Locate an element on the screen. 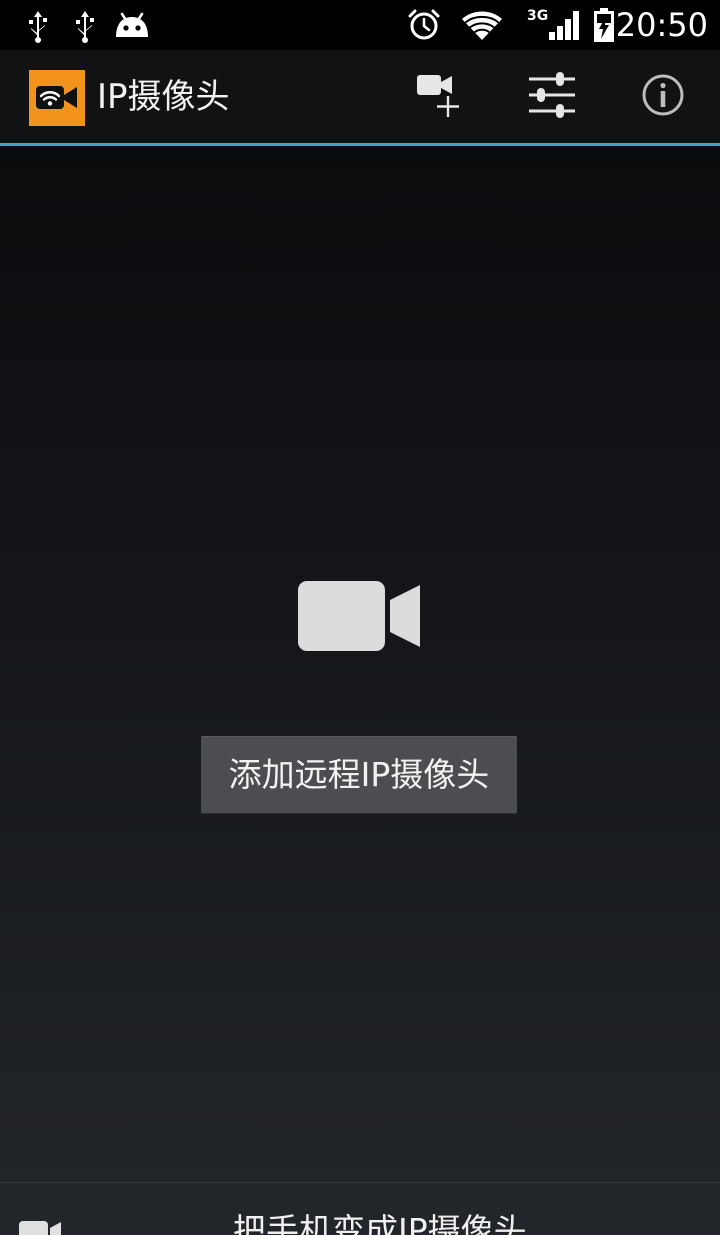 The image size is (720, 1235). battery-charging-icon is located at coordinates (604, 27).